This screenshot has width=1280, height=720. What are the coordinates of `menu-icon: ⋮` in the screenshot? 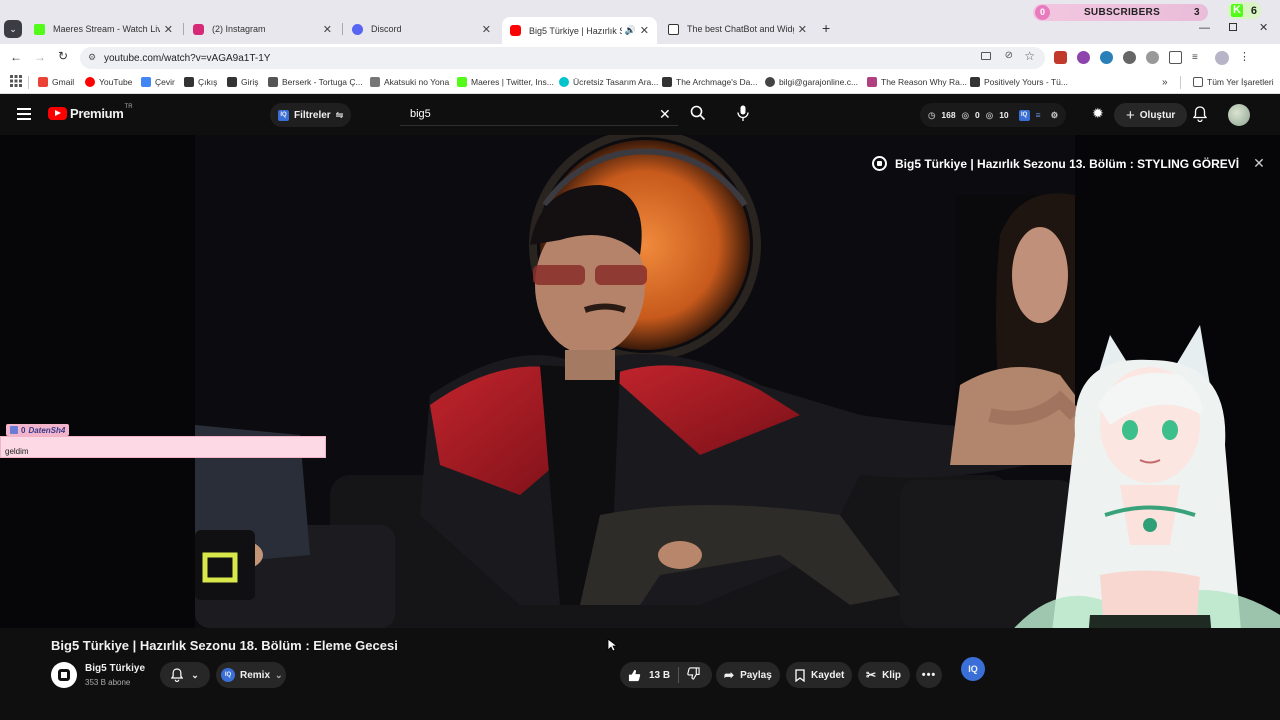 It's located at (1244, 57).